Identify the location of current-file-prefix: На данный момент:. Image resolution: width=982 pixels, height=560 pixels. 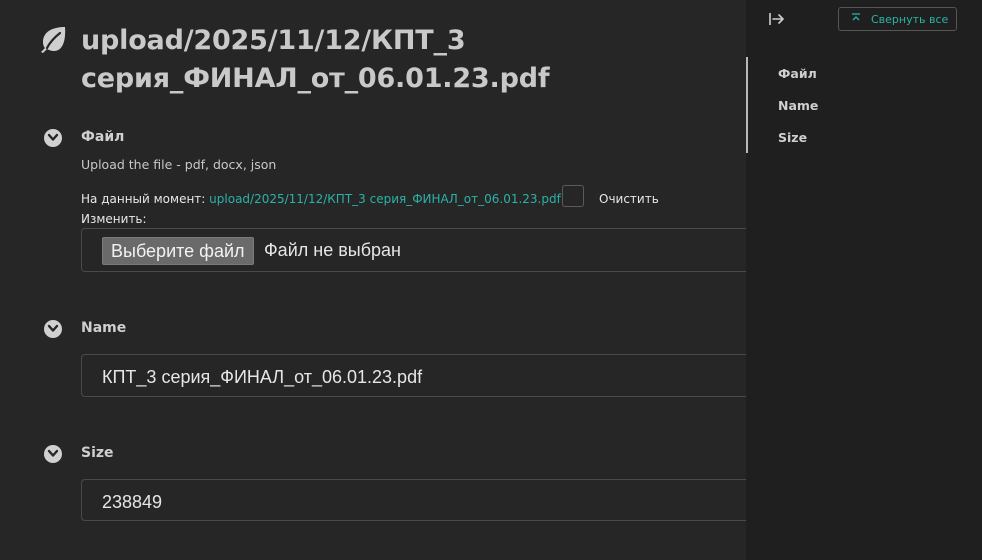
(143, 199).